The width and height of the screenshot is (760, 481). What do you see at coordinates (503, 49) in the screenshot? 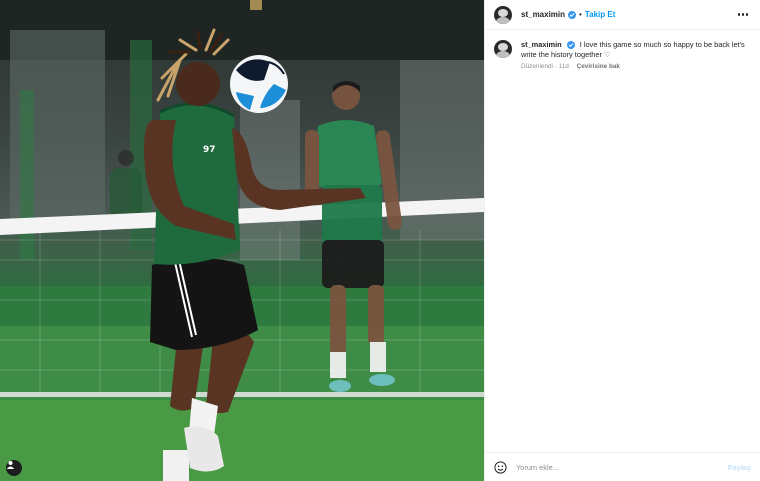
I see `caption-avatar` at bounding box center [503, 49].